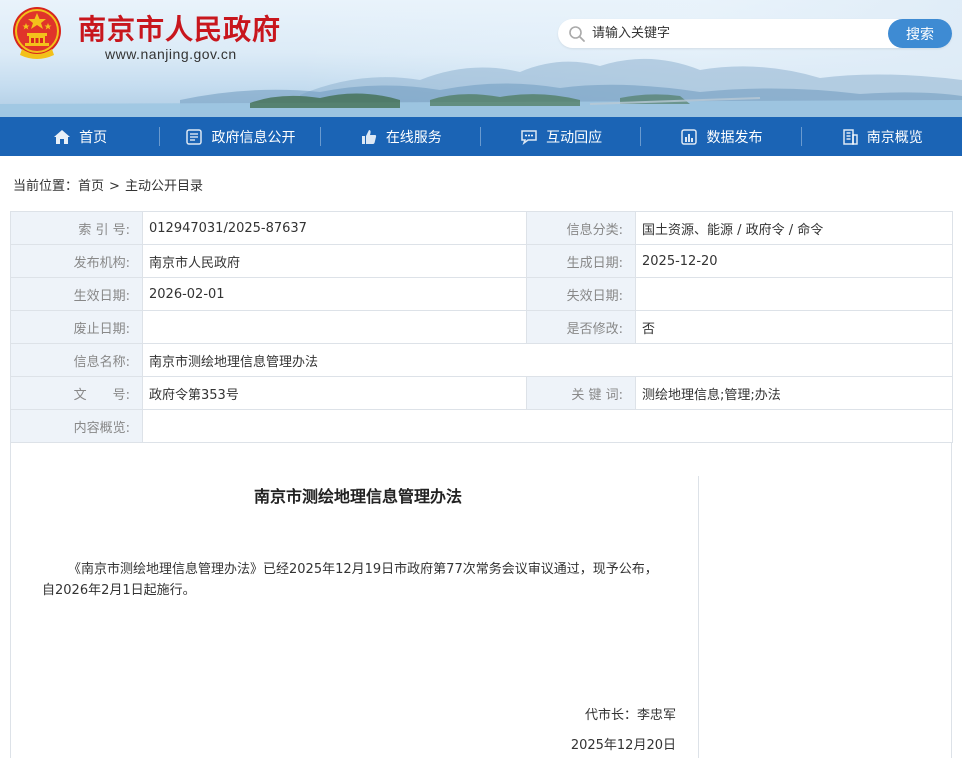  I want to click on nav-item-online-service: 在线服务, so click(401, 136).